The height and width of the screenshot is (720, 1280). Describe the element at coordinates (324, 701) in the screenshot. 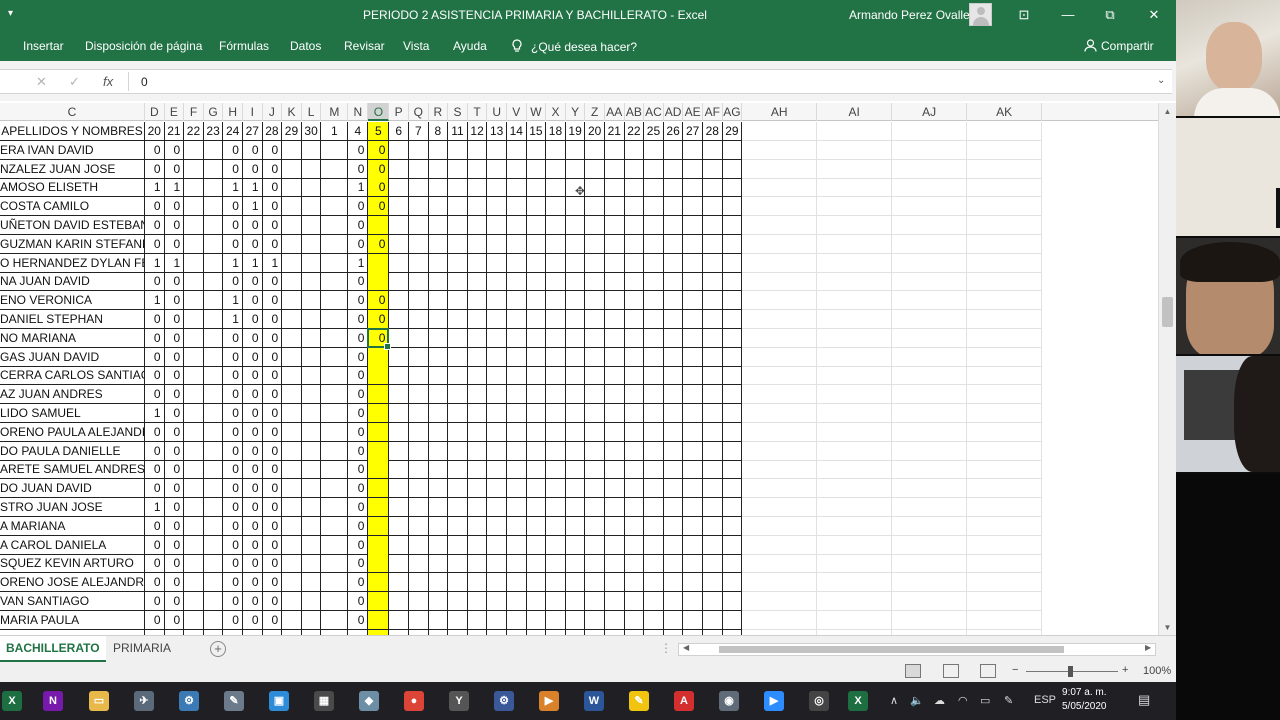

I see `calculator-icon: ▦` at that location.